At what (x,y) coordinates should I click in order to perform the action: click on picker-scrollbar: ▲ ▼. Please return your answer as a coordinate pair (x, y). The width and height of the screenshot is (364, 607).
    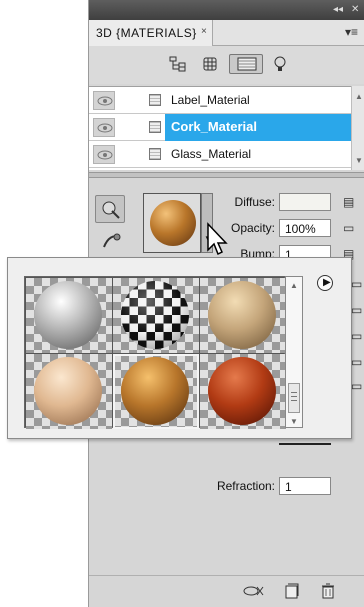
    Looking at the image, I should click on (294, 352).